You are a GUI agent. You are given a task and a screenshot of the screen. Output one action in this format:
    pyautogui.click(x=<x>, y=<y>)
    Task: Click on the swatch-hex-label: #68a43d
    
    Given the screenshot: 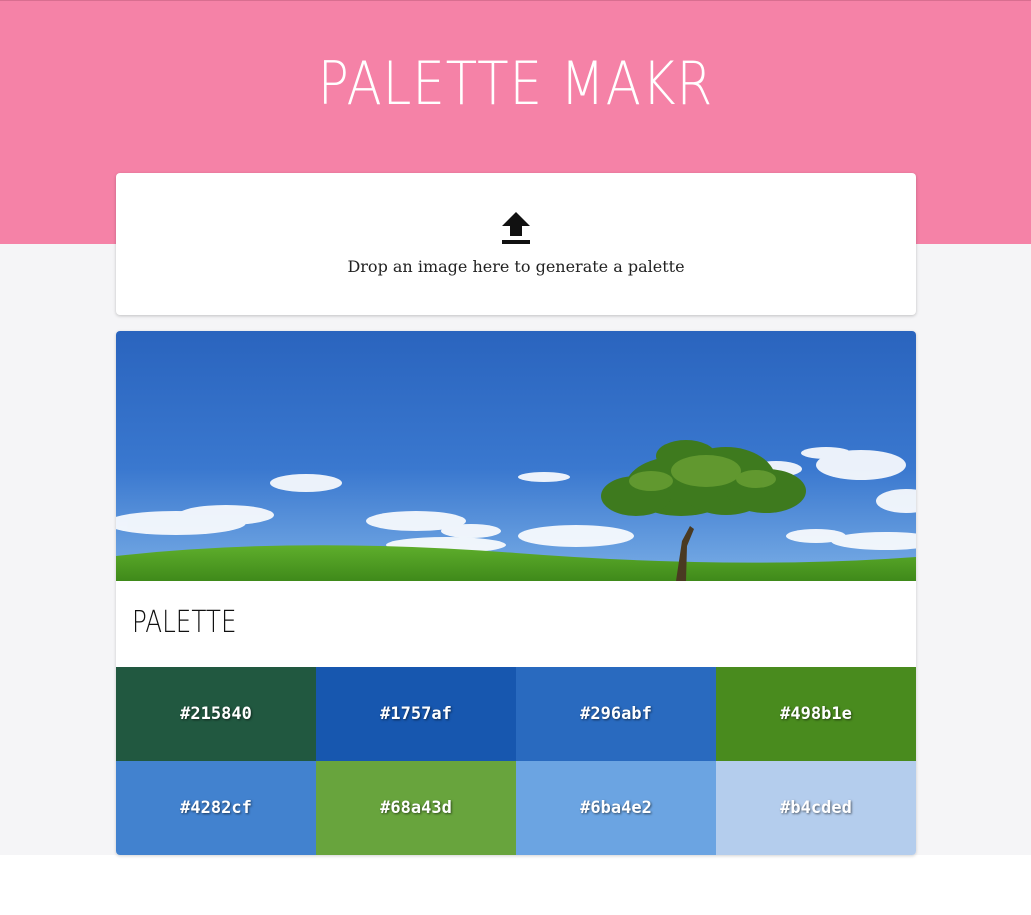 What is the action you would take?
    pyautogui.click(x=416, y=808)
    